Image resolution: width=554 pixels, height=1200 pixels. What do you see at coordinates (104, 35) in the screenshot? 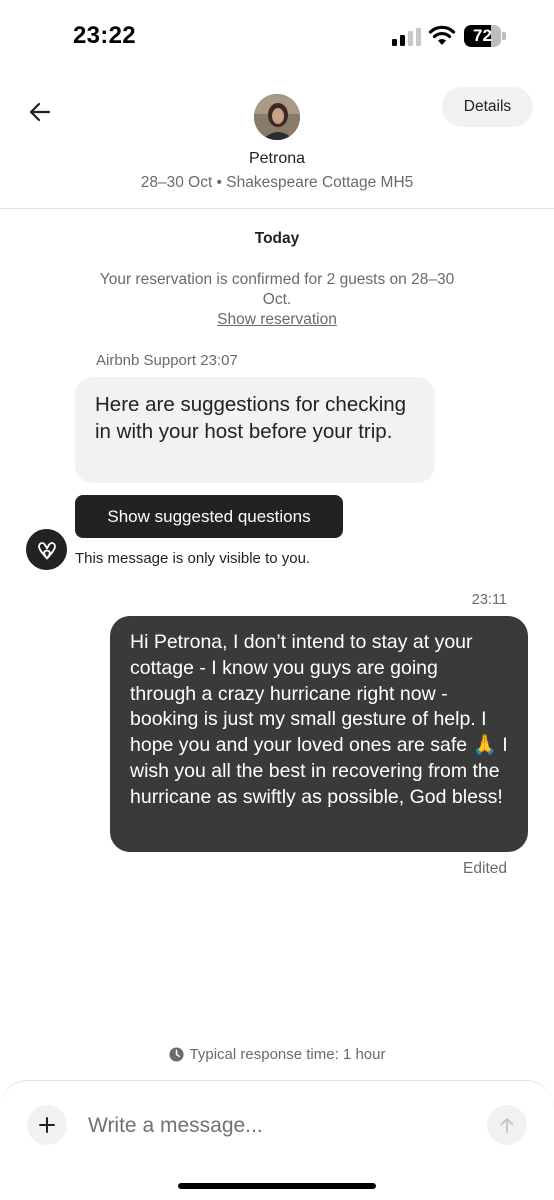
I see `status-time: 23:22` at bounding box center [104, 35].